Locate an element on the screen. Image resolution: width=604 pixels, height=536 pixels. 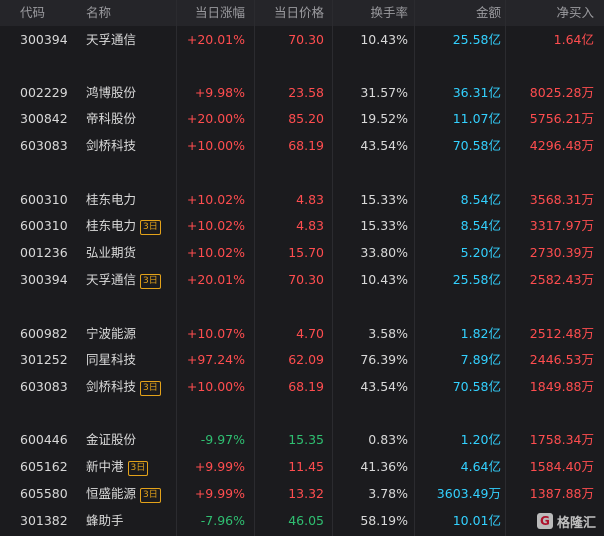
header-net-buy: 净买入 is located at coordinates (575, 13).